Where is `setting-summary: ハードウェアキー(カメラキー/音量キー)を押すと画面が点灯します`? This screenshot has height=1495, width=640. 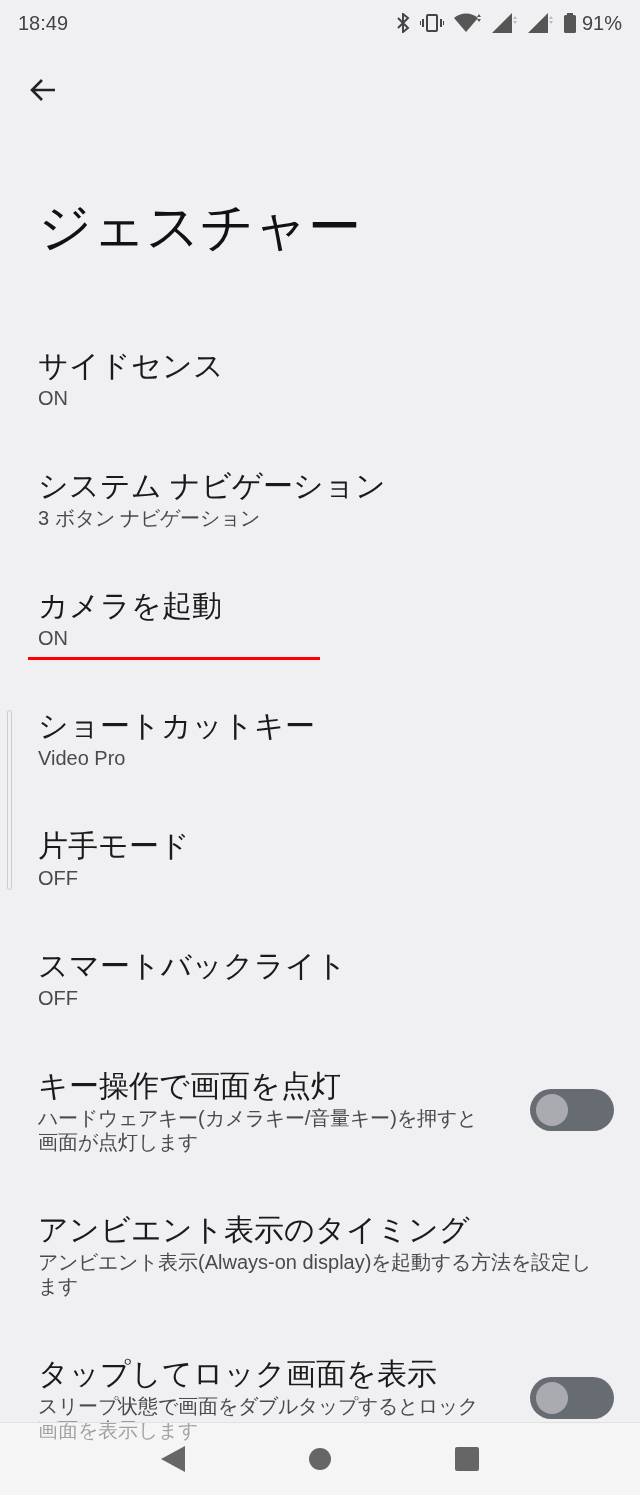
setting-summary: ハードウェアキー(カメラキー/音量キー)を押すと画面が点灯します is located at coordinates (258, 1130).